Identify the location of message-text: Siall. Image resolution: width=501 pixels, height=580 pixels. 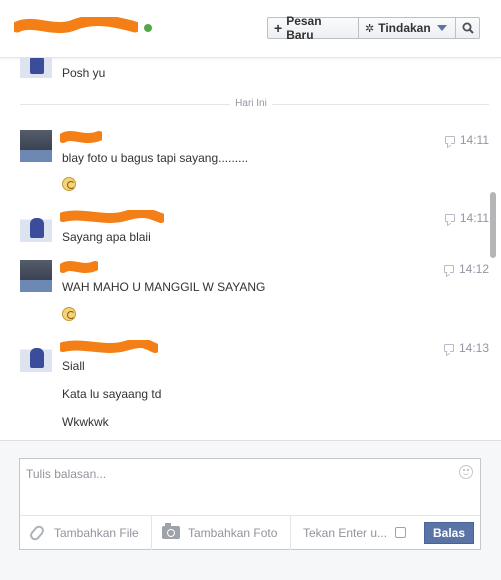
(73, 366).